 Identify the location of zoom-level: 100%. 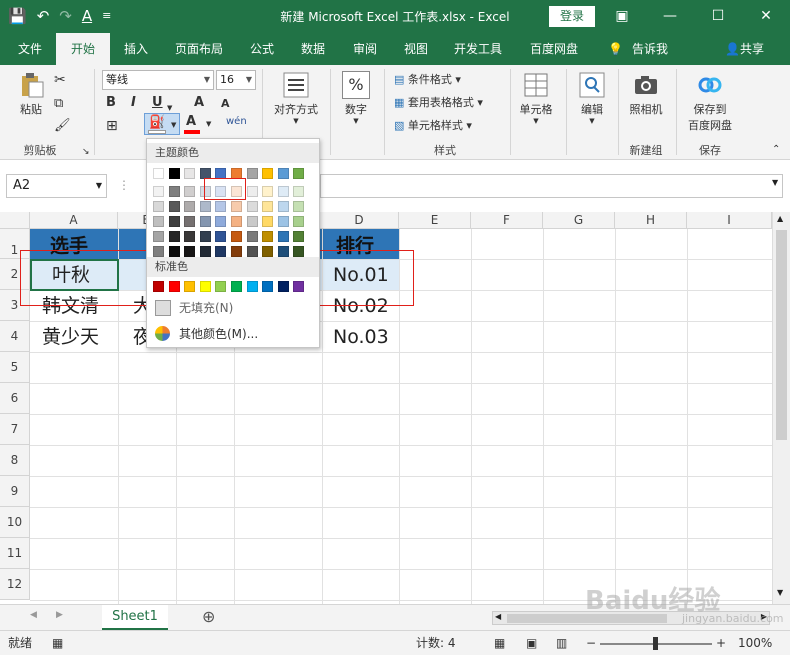
(755, 643).